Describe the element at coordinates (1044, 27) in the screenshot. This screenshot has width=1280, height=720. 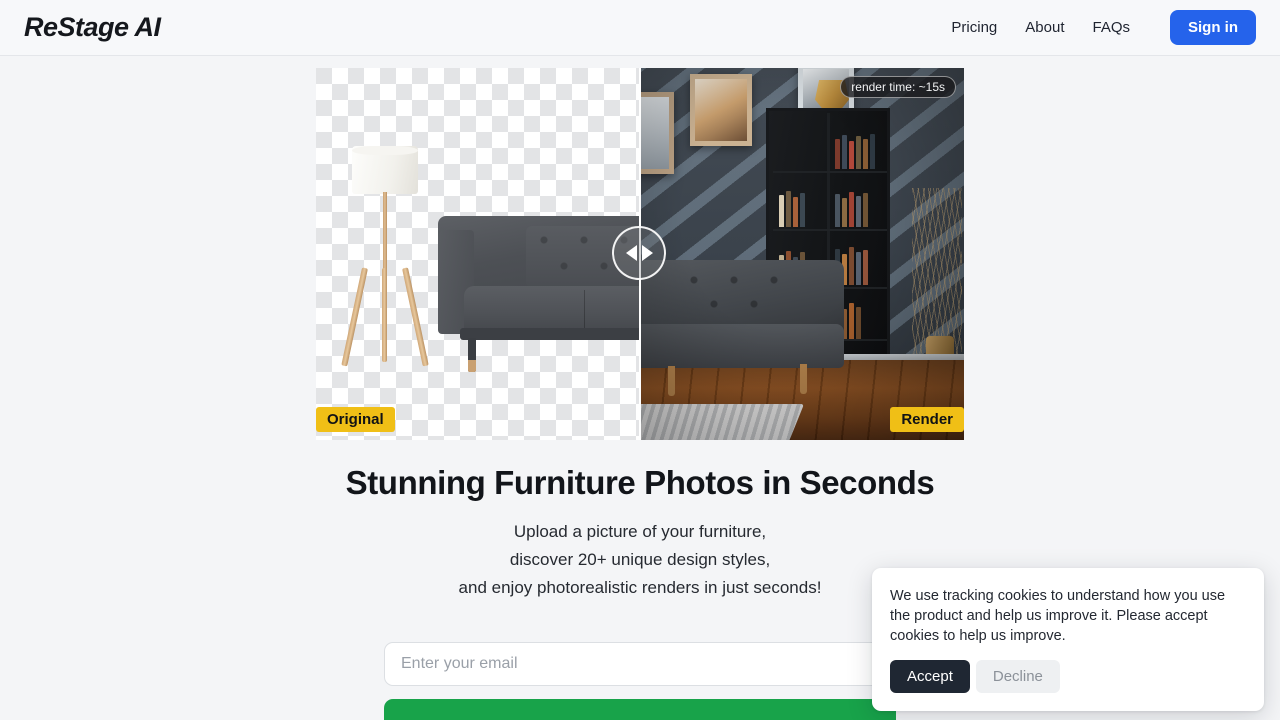
I see `nav-item-about: About` at that location.